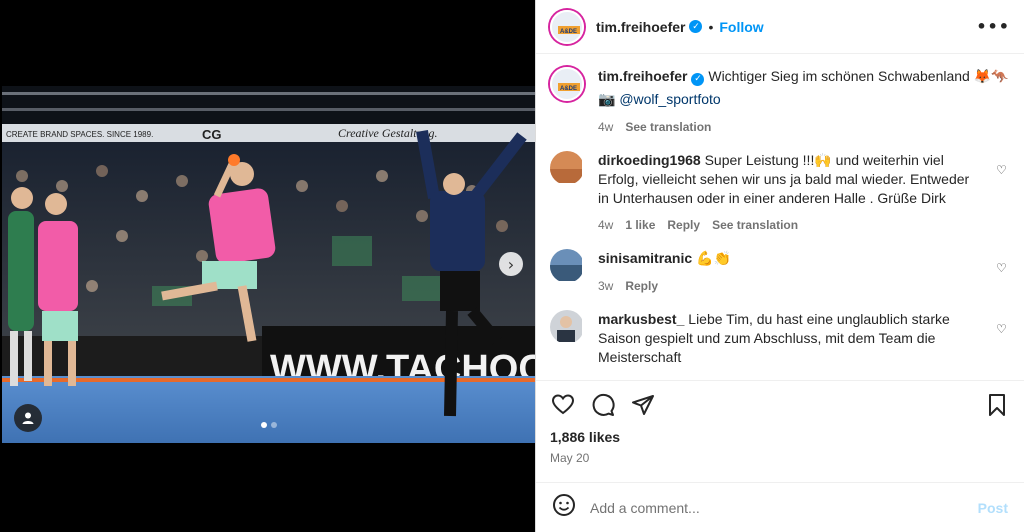 The image size is (1024, 532). I want to click on camera-emoji: 📷, so click(607, 100).